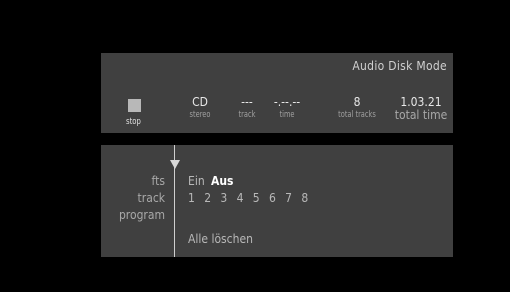 Image resolution: width=510 pixels, height=292 pixels. What do you see at coordinates (212, 198) in the screenshot?
I see `track-item: 2` at bounding box center [212, 198].